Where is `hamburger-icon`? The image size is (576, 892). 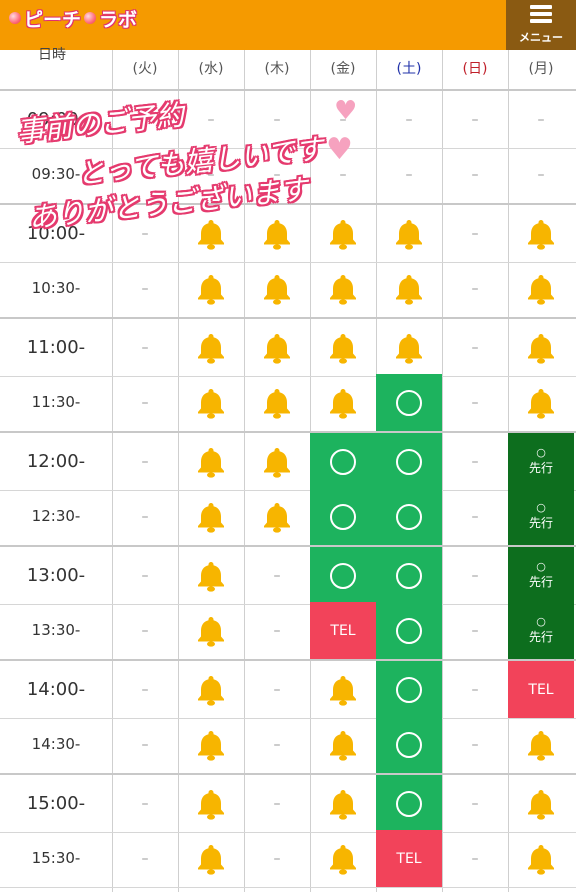
hamburger-icon is located at coordinates (541, 15).